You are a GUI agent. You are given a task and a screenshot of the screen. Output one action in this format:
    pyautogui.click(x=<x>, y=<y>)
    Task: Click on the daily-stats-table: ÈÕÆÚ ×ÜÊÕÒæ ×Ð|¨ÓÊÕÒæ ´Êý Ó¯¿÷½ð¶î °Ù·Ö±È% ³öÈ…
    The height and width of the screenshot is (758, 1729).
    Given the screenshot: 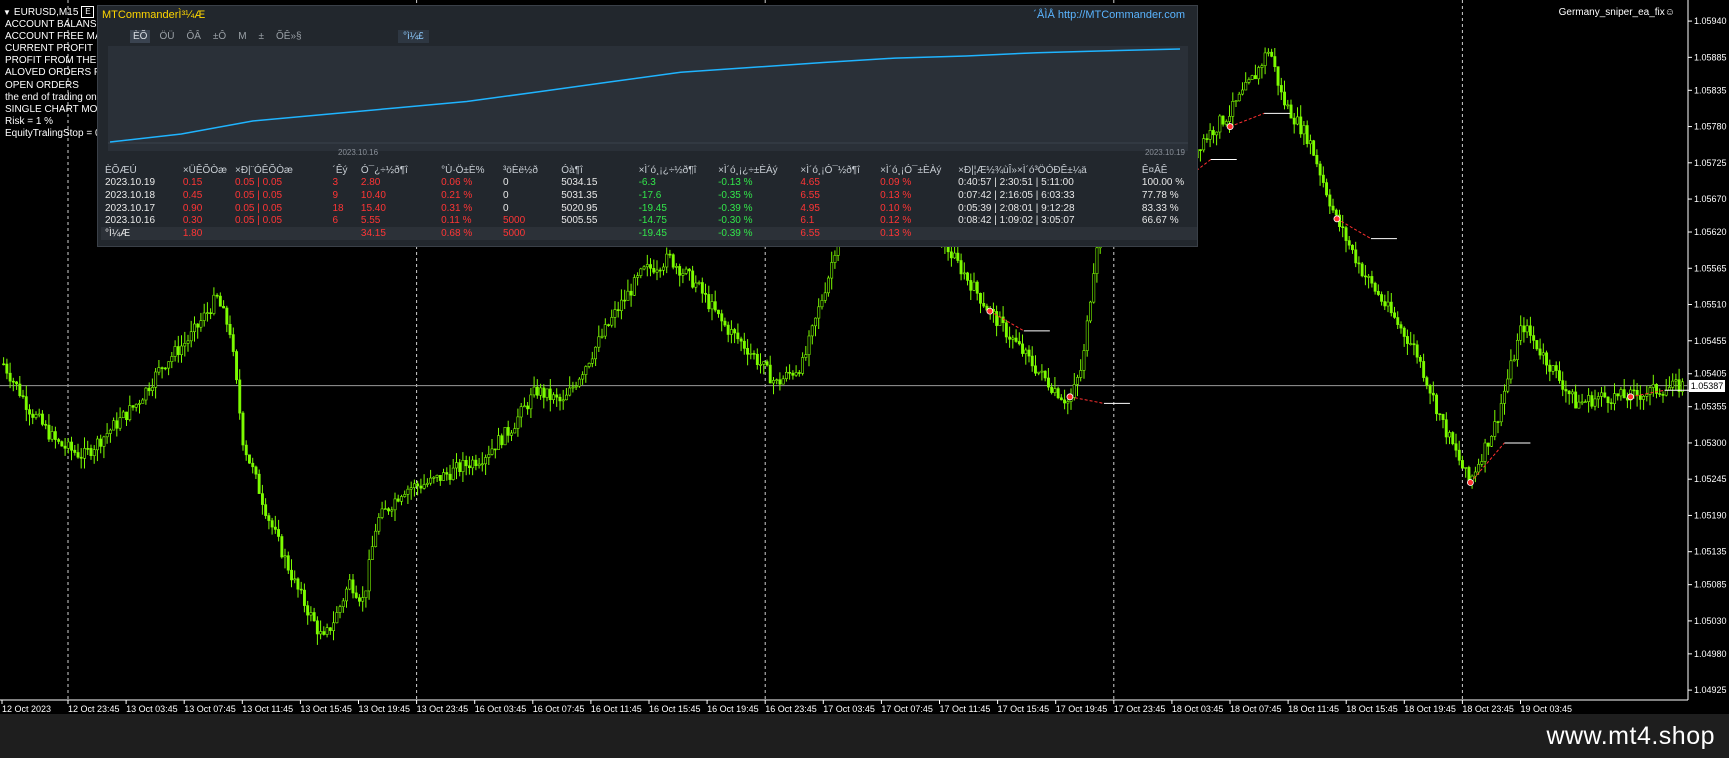 What is the action you would take?
    pyautogui.click(x=649, y=202)
    